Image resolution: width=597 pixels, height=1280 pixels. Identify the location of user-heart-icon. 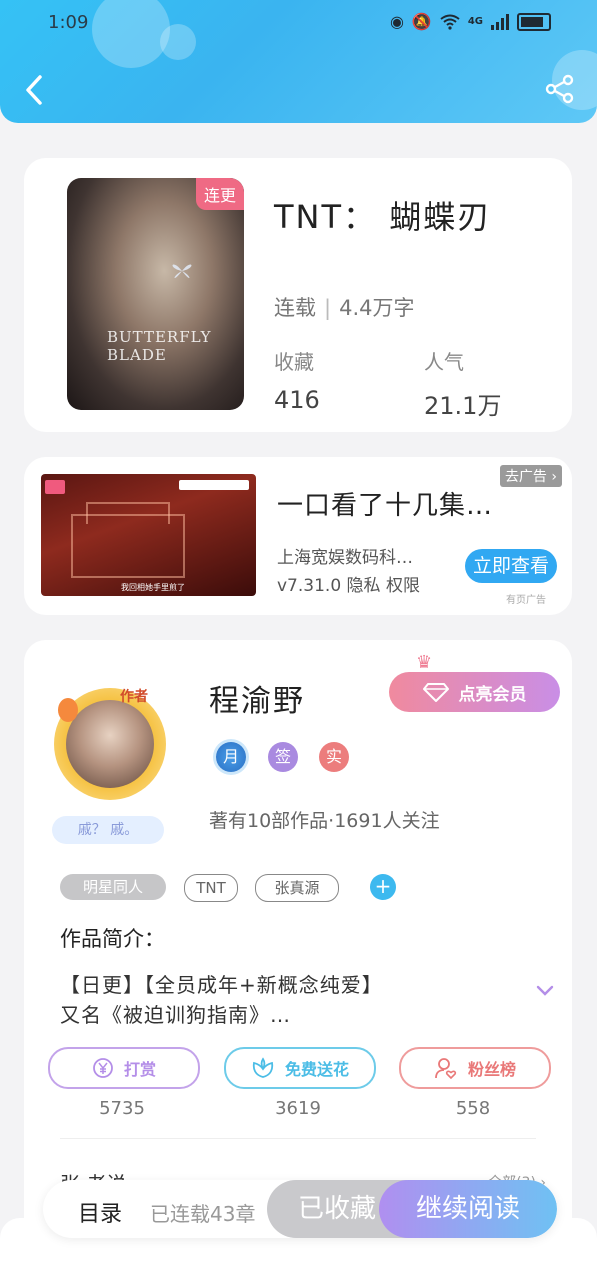
(446, 1068).